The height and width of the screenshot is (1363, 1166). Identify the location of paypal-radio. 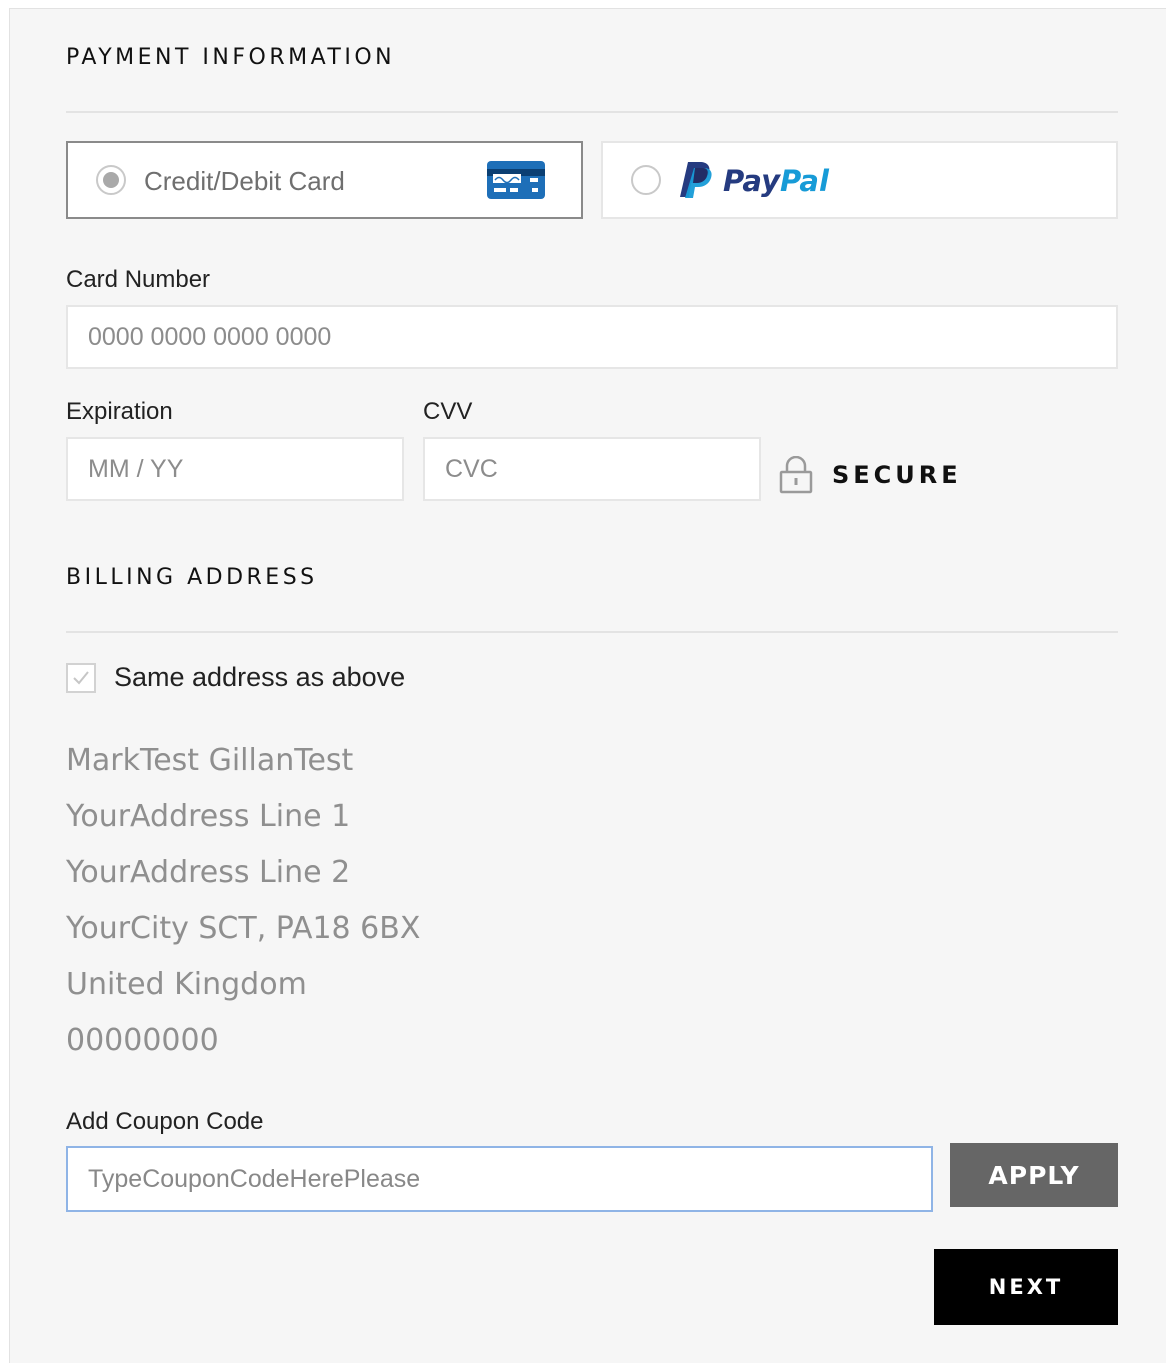
(646, 180).